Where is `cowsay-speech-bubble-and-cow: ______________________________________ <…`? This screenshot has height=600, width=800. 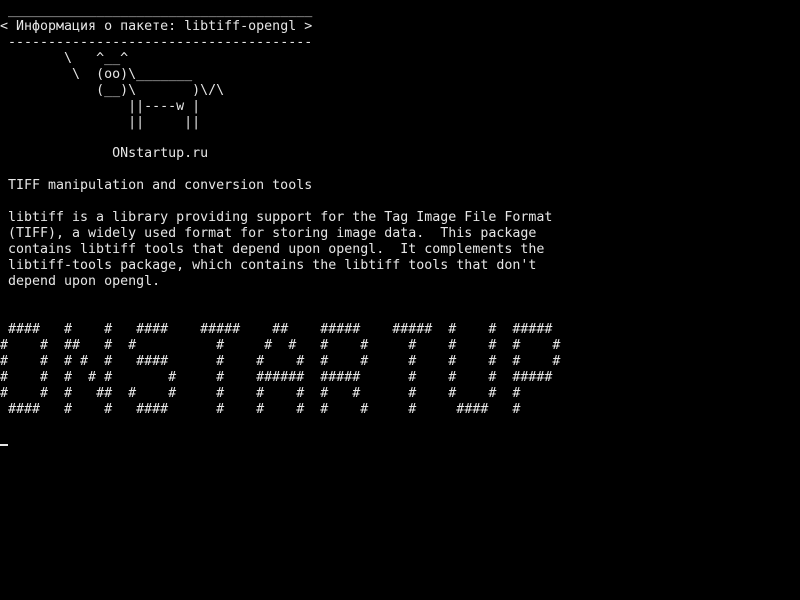 cowsay-speech-bubble-and-cow: ______________________________________ <… is located at coordinates (156, 66).